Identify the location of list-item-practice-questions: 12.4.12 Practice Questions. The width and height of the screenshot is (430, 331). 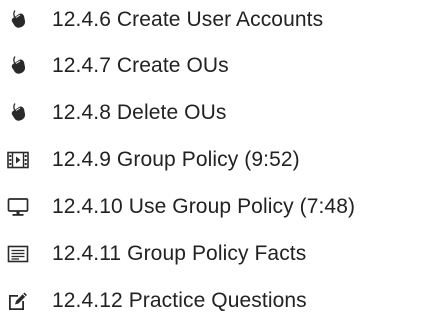
(153, 301).